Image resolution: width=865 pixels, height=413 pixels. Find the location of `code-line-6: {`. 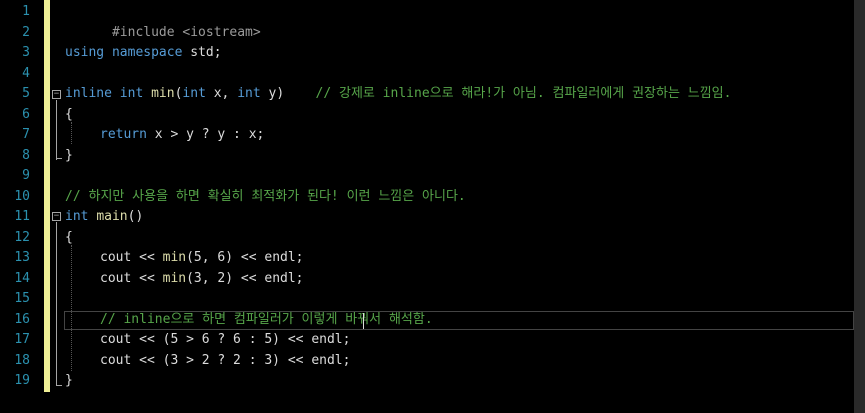

code-line-6: { is located at coordinates (69, 115).